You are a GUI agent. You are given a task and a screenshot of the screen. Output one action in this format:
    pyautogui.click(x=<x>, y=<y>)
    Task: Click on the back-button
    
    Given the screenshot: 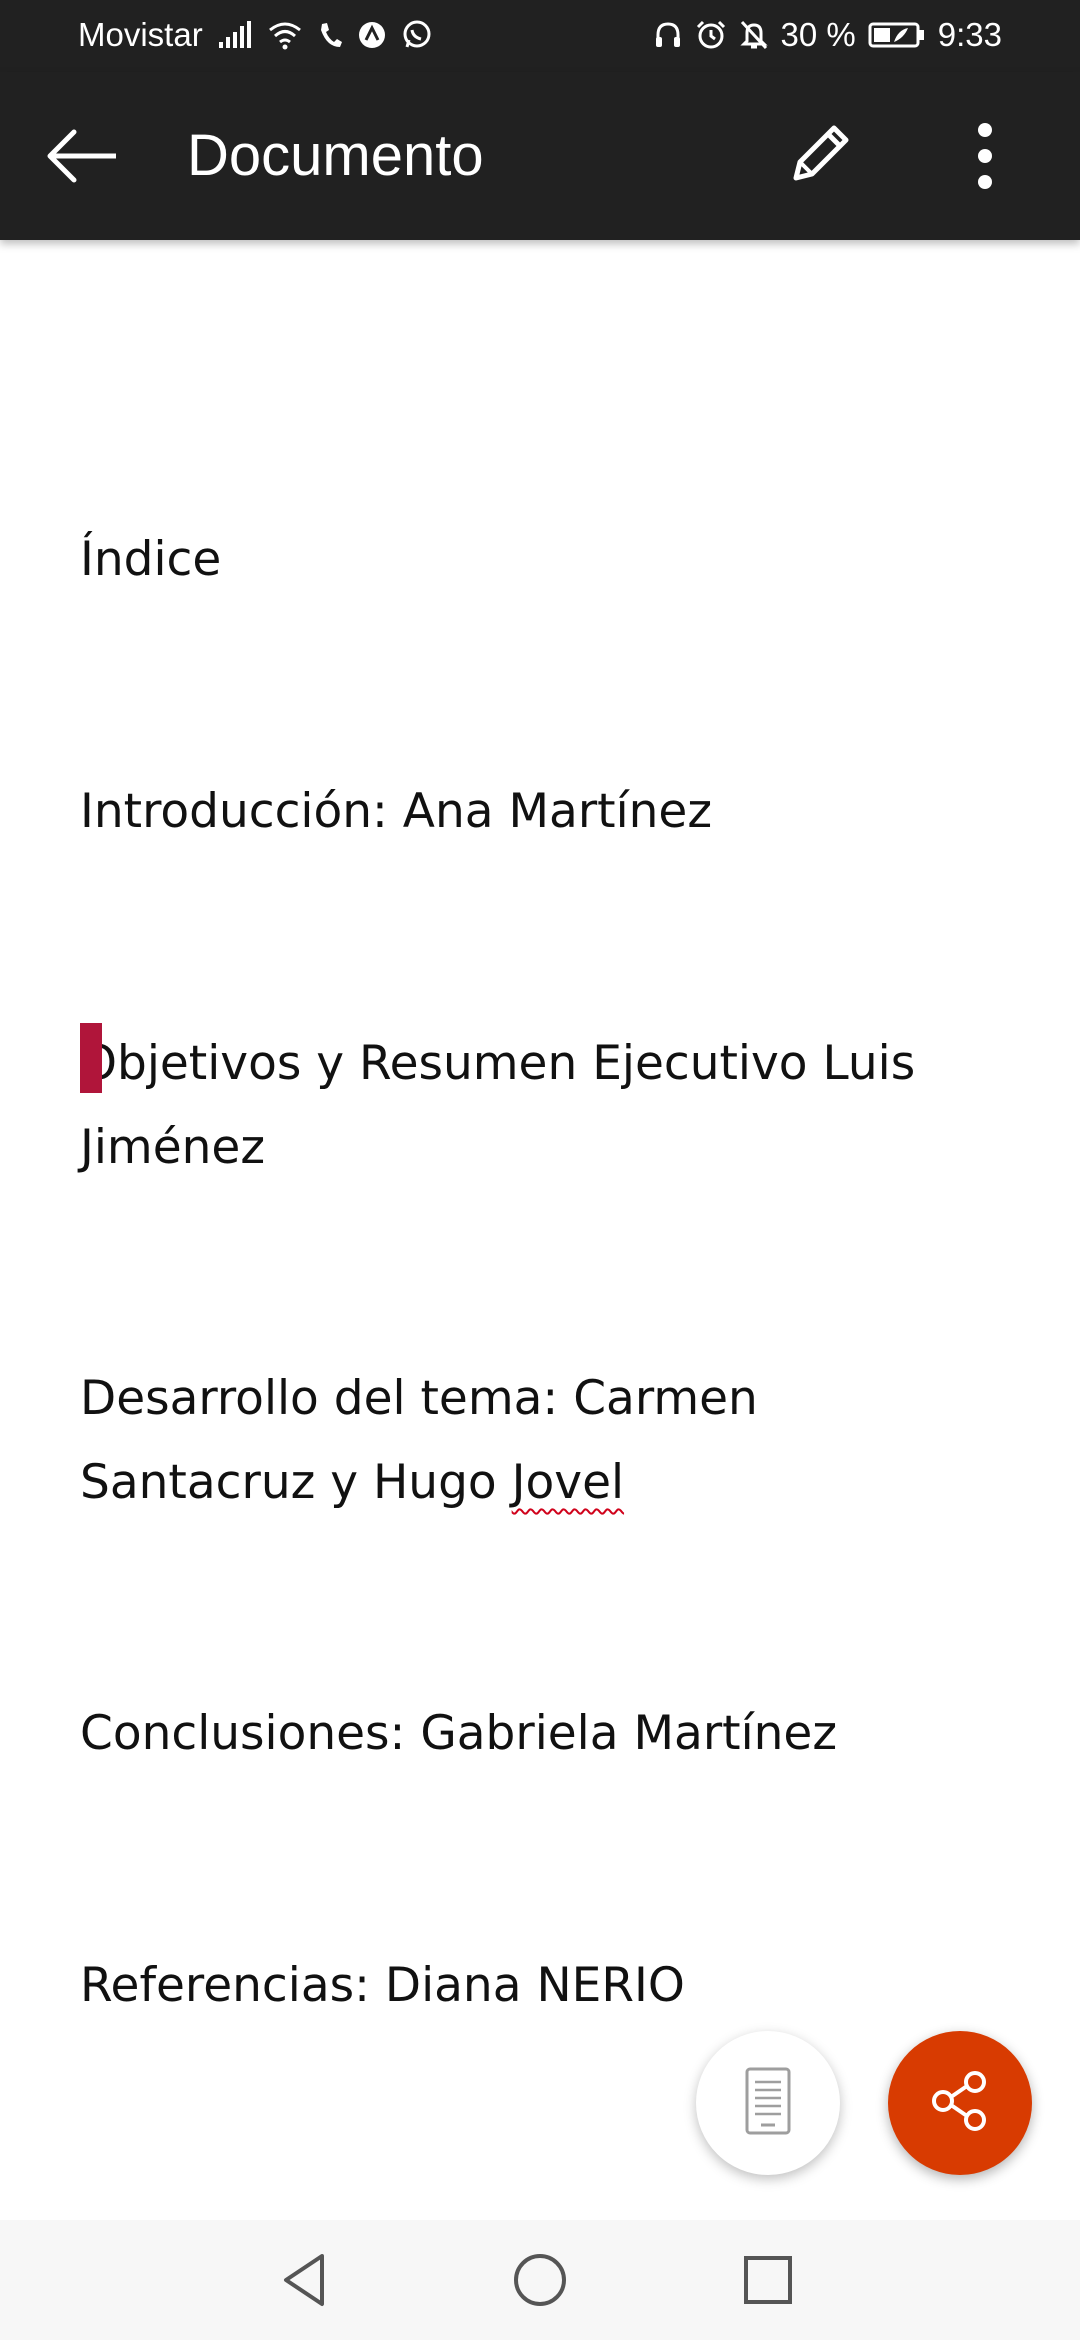 What is the action you would take?
    pyautogui.click(x=85, y=156)
    